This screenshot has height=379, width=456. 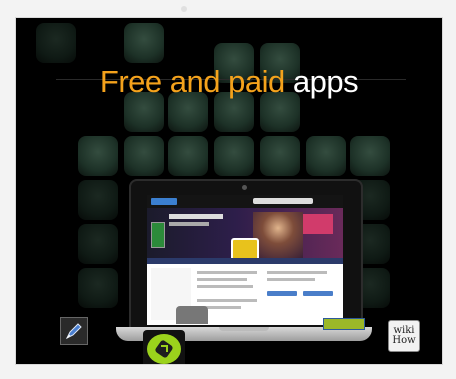 I want to click on wiki-how-icon: wiki How, so click(x=404, y=336).